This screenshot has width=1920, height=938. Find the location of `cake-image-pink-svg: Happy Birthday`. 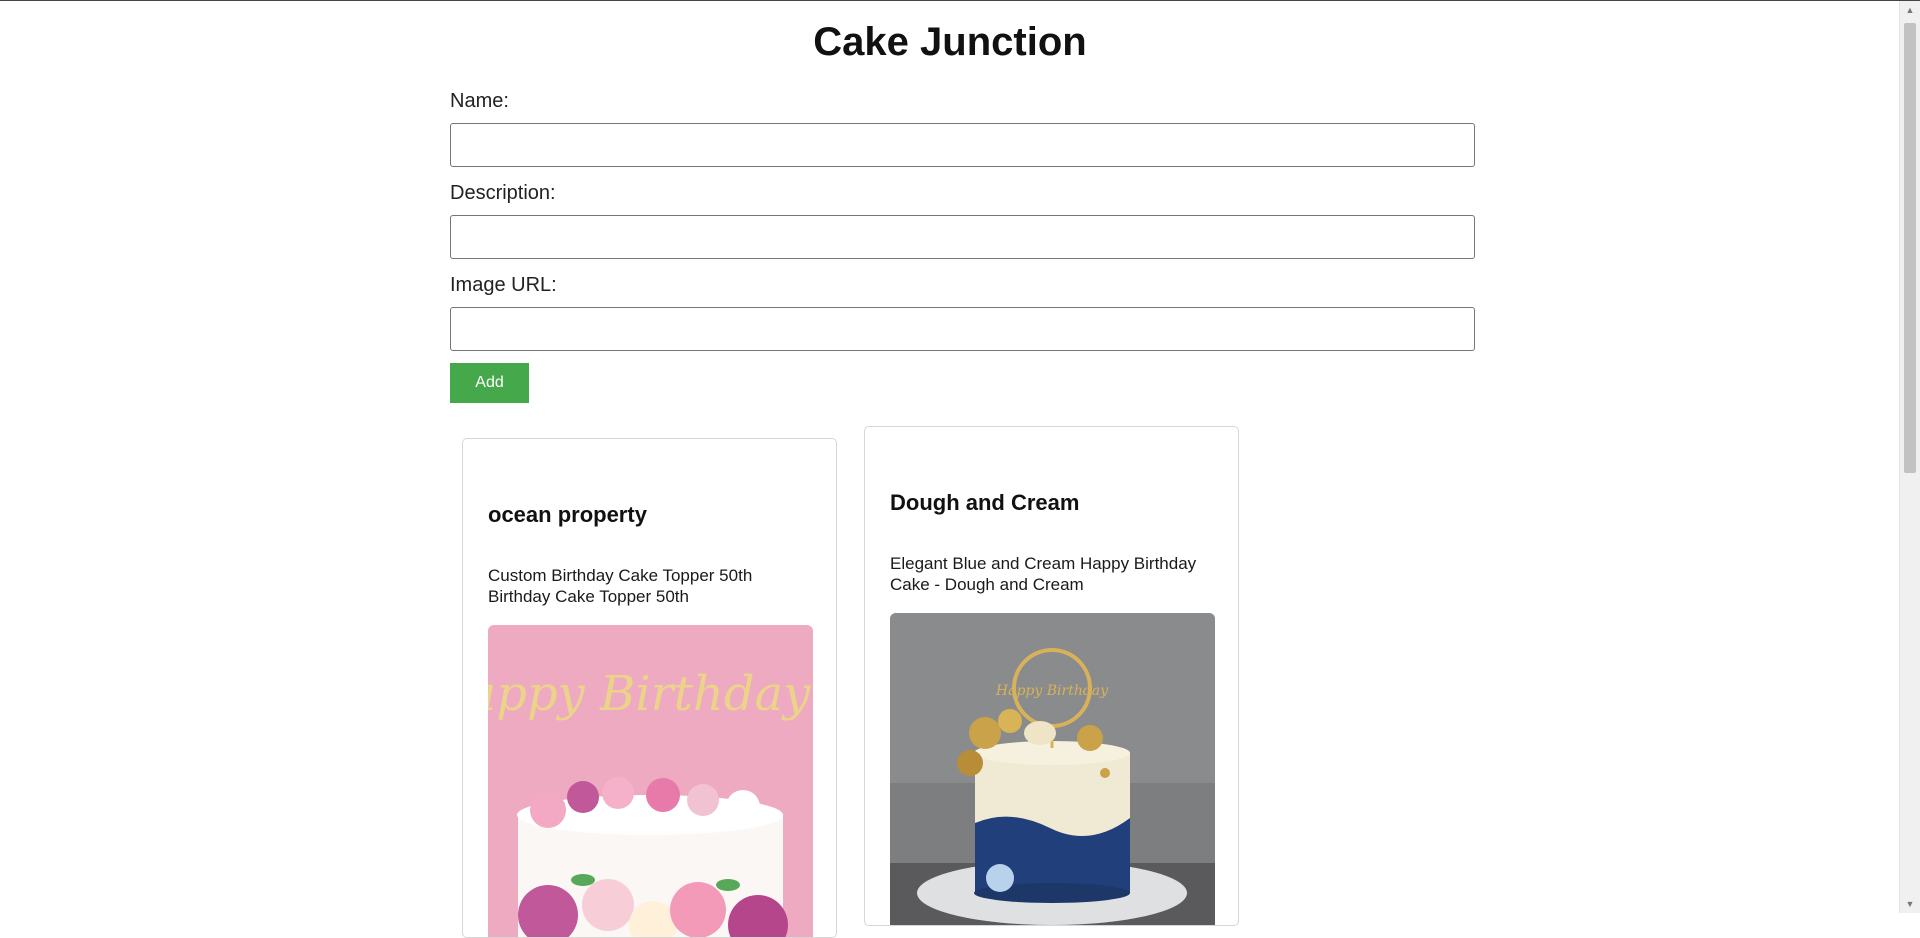

cake-image-pink-svg: Happy Birthday is located at coordinates (650, 781).